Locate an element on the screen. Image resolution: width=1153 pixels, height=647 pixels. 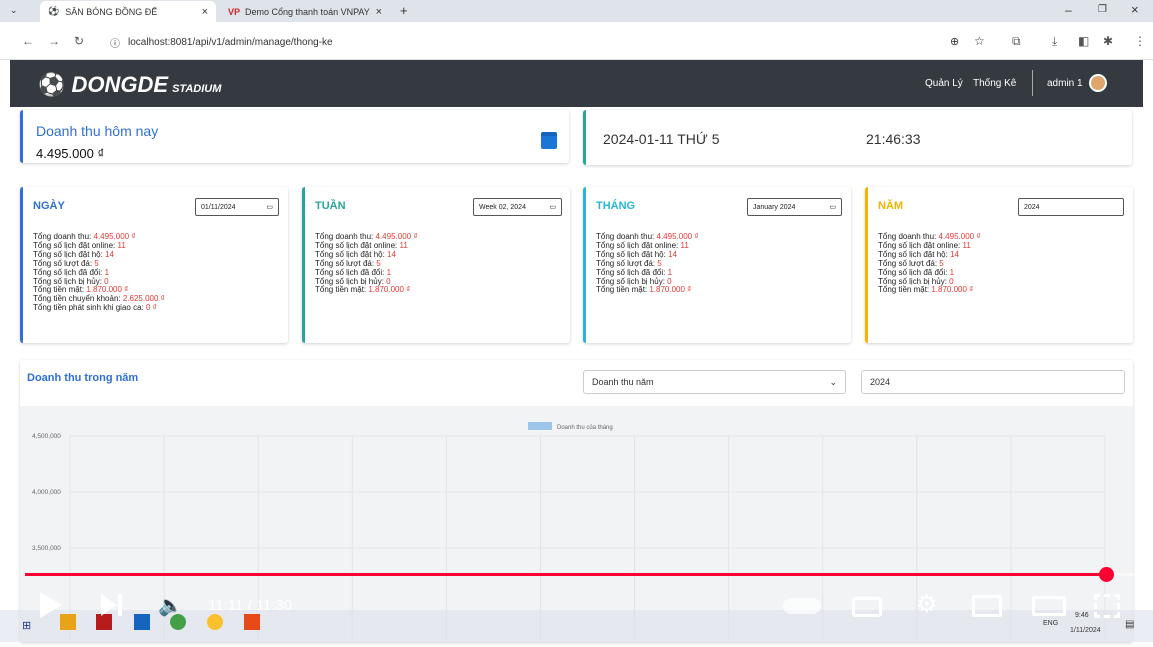
stat-row: Tổng tiền phát sinh khi giao ca: 0 ₫ is located at coordinates (99, 308).